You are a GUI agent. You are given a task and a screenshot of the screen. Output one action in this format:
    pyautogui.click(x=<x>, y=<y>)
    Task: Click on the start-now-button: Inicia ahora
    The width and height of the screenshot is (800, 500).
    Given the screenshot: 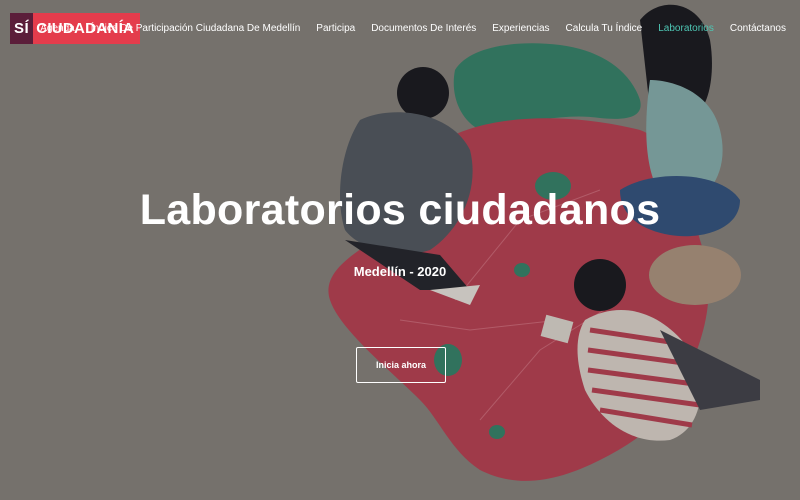 What is the action you would take?
    pyautogui.click(x=401, y=365)
    